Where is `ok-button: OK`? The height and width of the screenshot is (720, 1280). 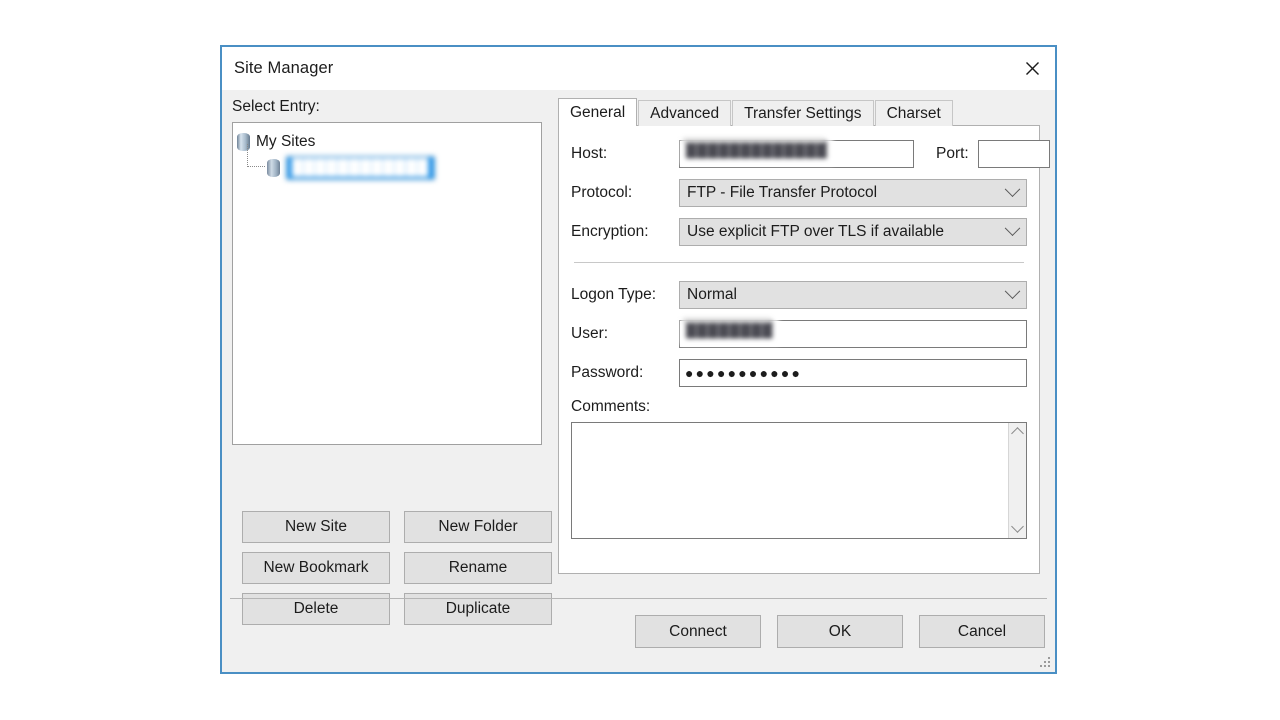
ok-button: OK is located at coordinates (840, 631).